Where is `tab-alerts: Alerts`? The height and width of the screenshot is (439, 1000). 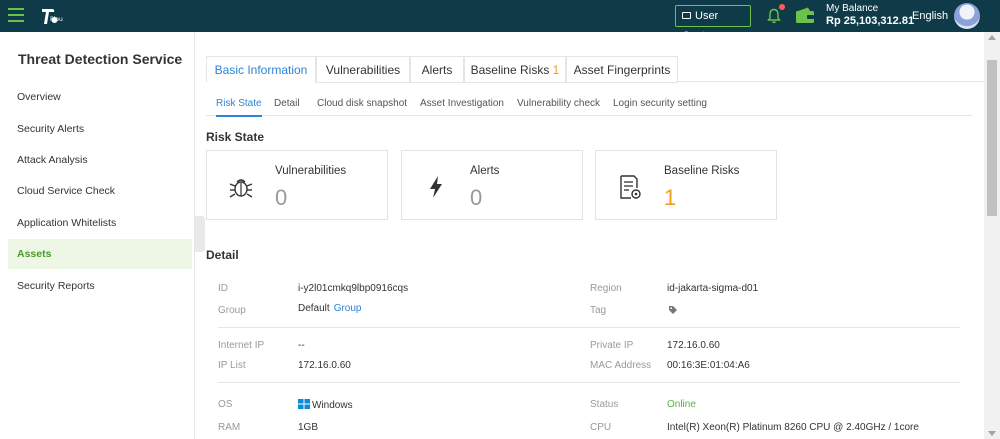
tab-alerts: Alerts is located at coordinates (437, 69).